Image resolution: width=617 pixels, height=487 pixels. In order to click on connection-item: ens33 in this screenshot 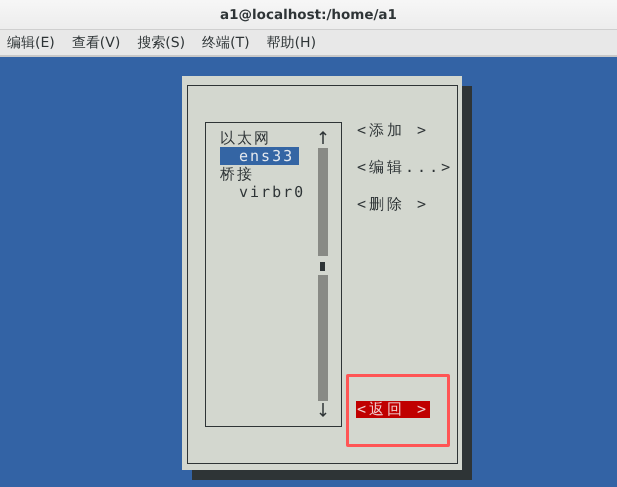, I will do `click(259, 156)`.